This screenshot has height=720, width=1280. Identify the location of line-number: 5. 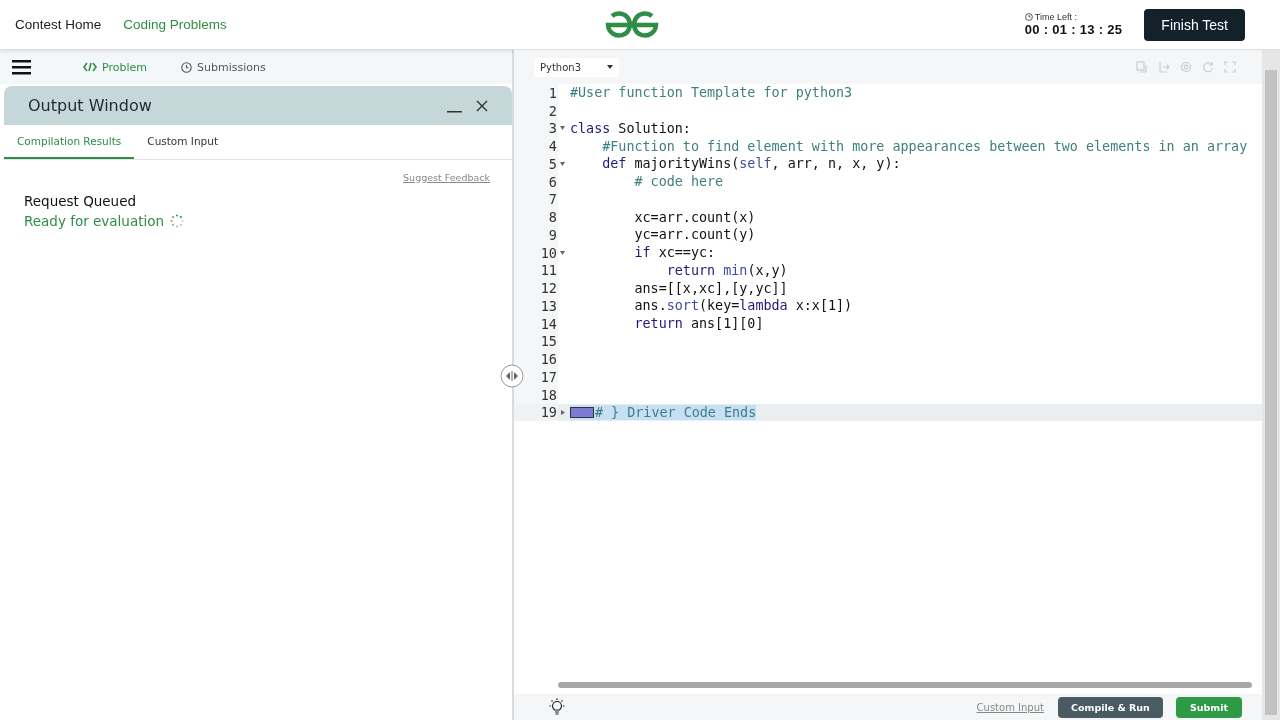
(536, 164).